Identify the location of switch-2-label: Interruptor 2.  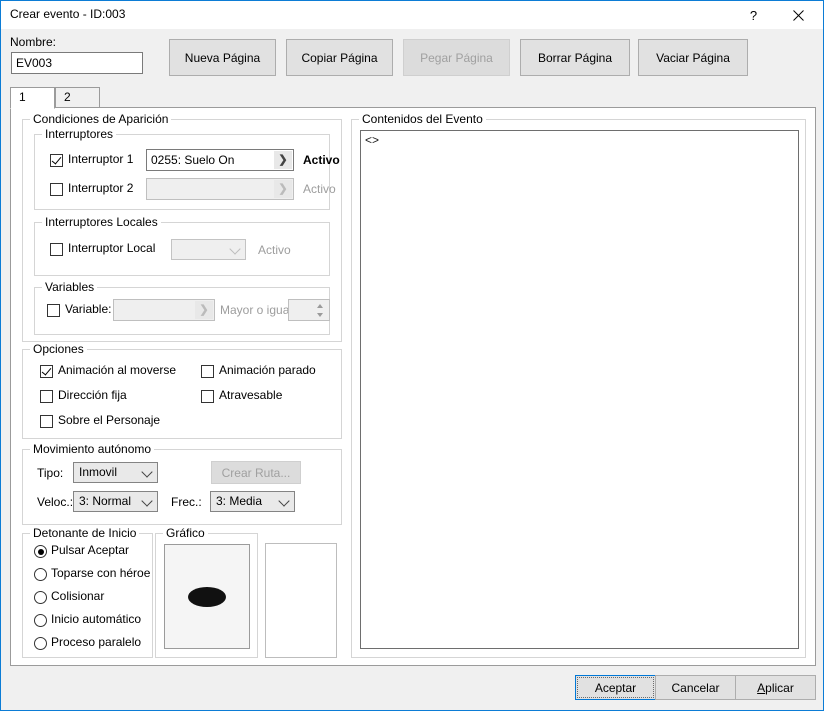
(101, 188).